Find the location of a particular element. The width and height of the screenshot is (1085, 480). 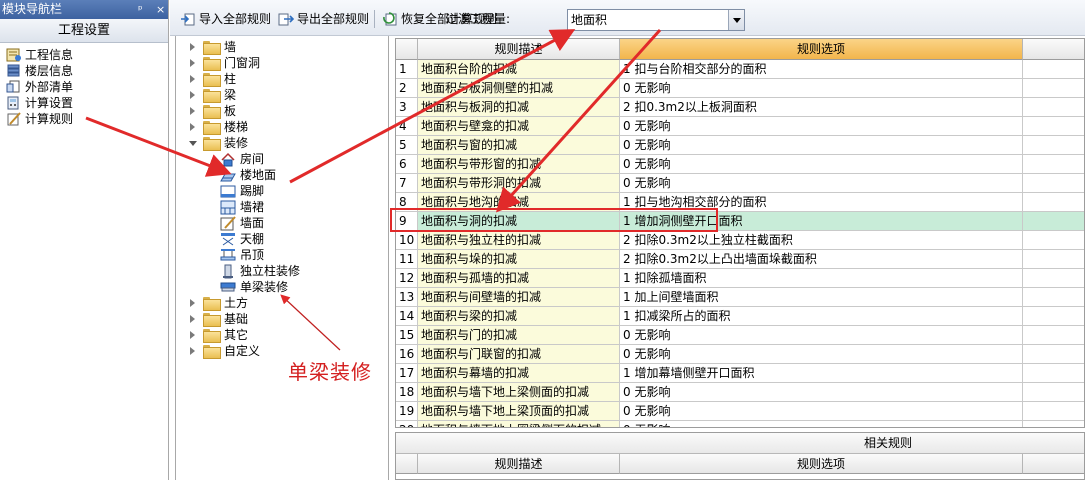

tree-node-earthwork: 土方 is located at coordinates (218, 303).